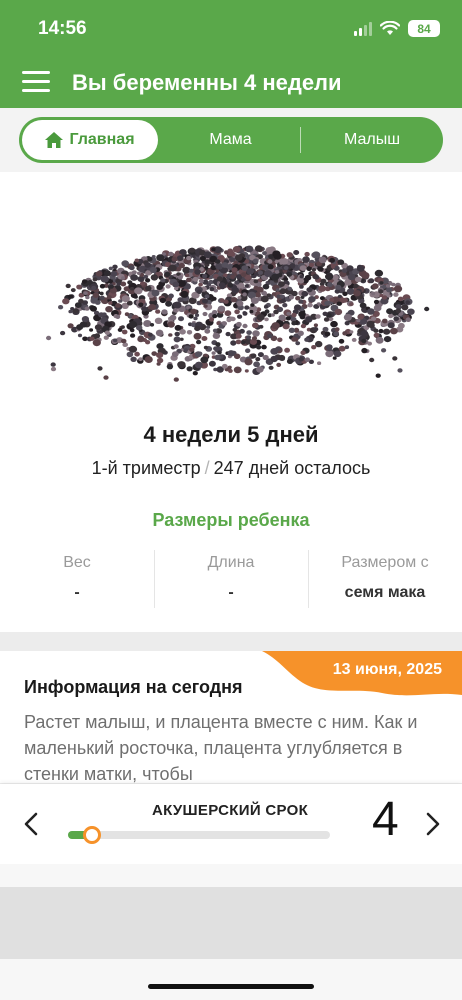 The height and width of the screenshot is (1000, 462). I want to click on app-bar: Вы беременны 4 недели, so click(231, 84).